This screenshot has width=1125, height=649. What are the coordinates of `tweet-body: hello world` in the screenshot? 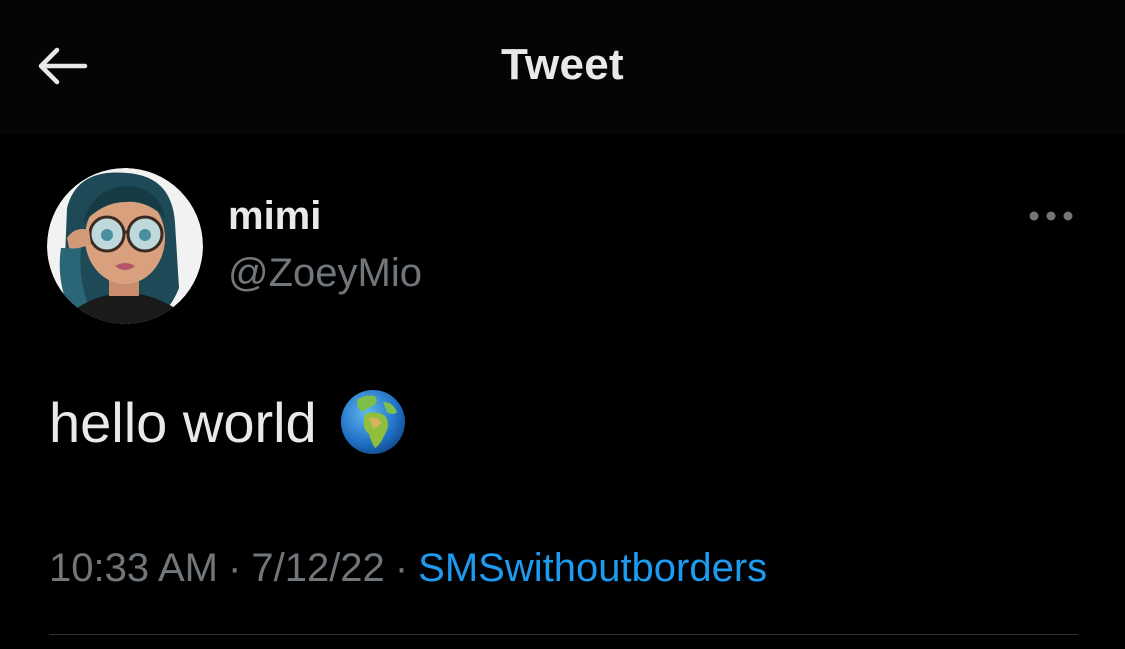 It's located at (228, 422).